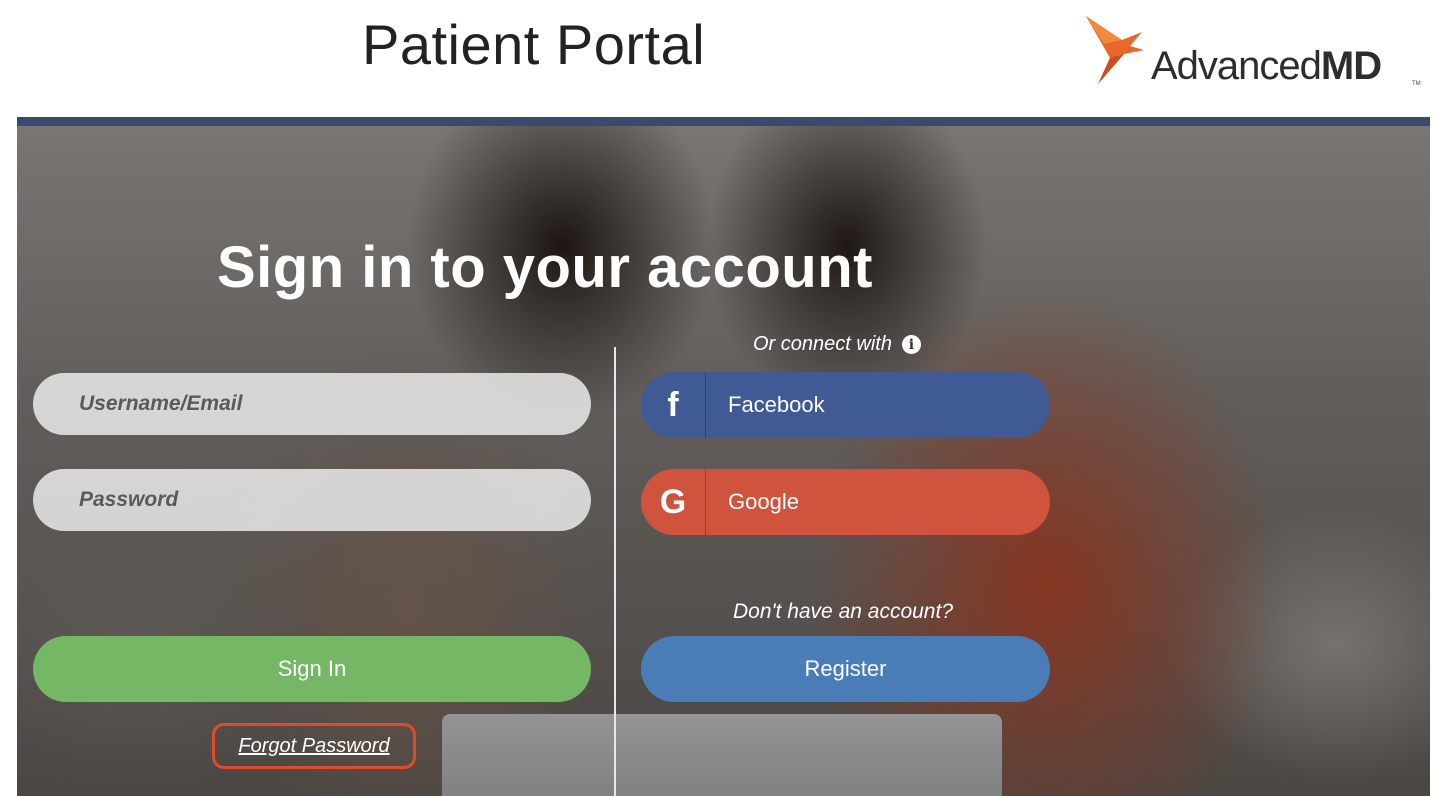  I want to click on register-button: Register, so click(845, 669).